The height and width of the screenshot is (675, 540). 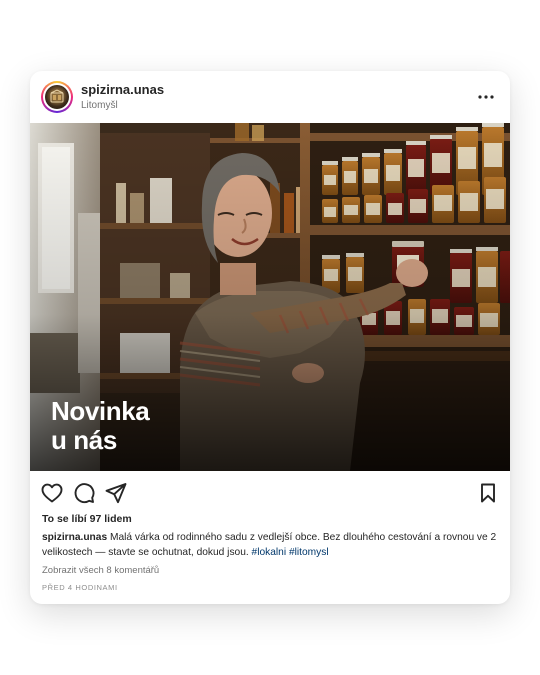 I want to click on bookmark-icon, so click(x=488, y=493).